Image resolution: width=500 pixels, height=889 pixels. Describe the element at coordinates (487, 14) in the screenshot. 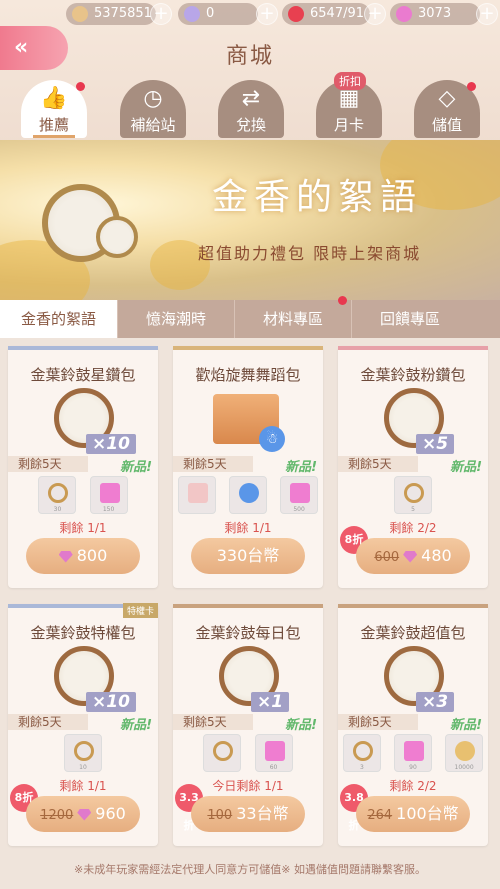

I see `add-pinkgem-button: +` at that location.